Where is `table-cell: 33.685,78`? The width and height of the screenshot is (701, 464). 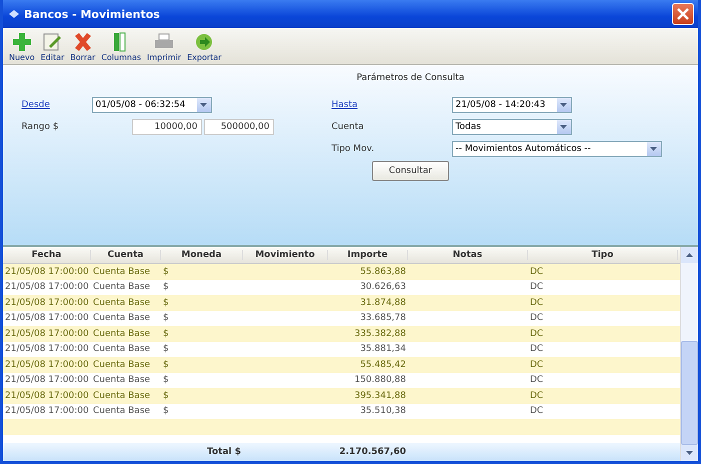
table-cell: 33.685,78 is located at coordinates (383, 318).